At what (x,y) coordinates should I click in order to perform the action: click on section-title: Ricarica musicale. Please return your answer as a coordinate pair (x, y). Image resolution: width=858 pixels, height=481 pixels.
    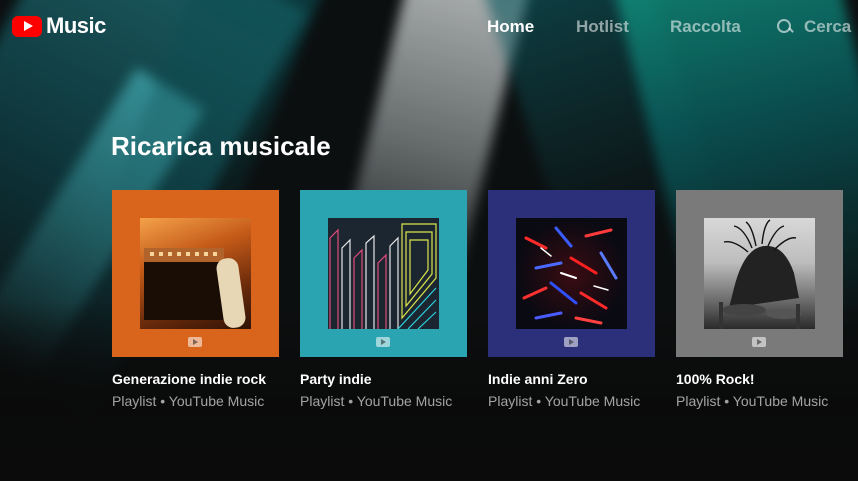
    Looking at the image, I should click on (221, 146).